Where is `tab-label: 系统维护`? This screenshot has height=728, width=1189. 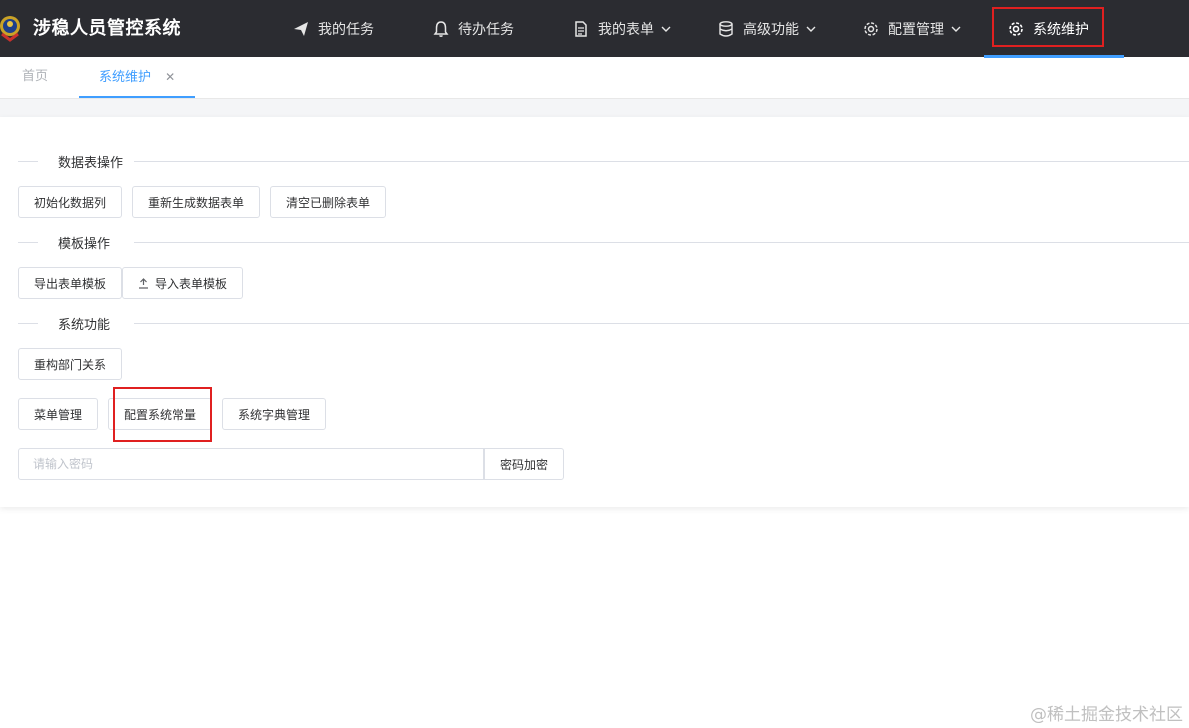
tab-label: 系统维护 is located at coordinates (125, 77).